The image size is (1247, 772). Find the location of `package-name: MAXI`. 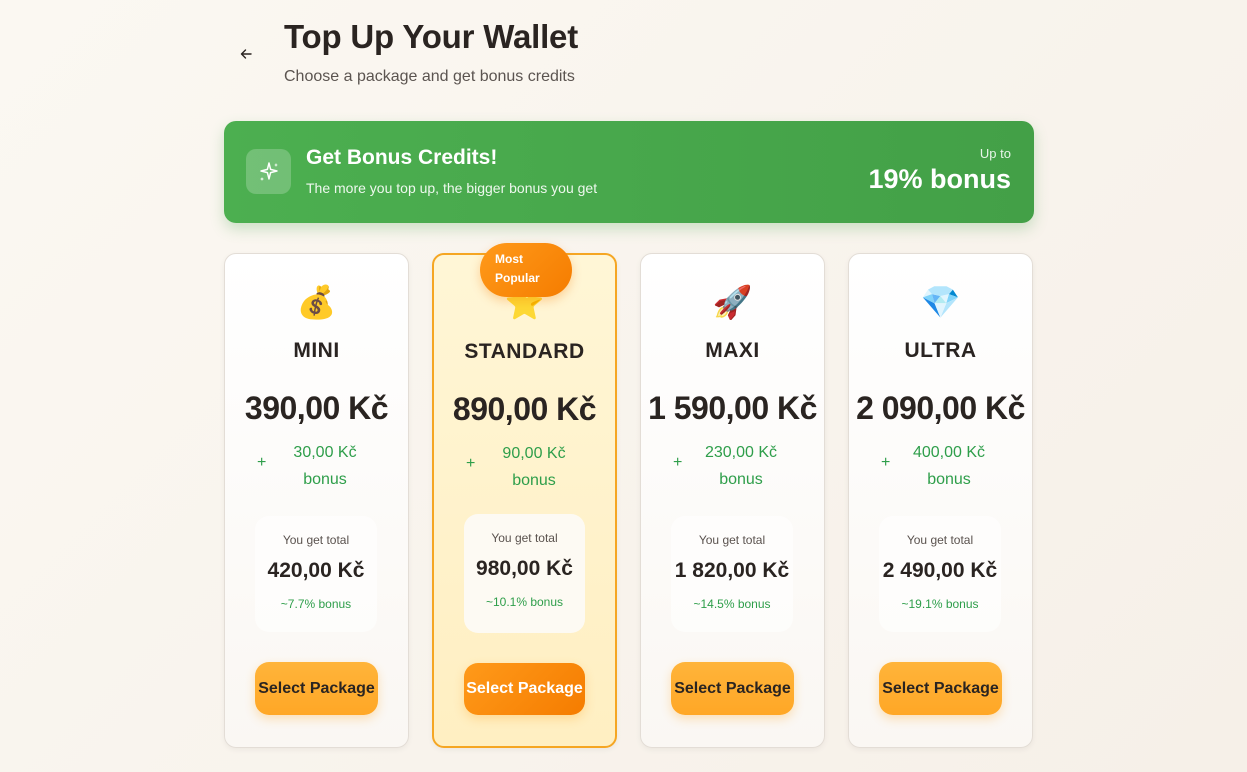

package-name: MAXI is located at coordinates (732, 350).